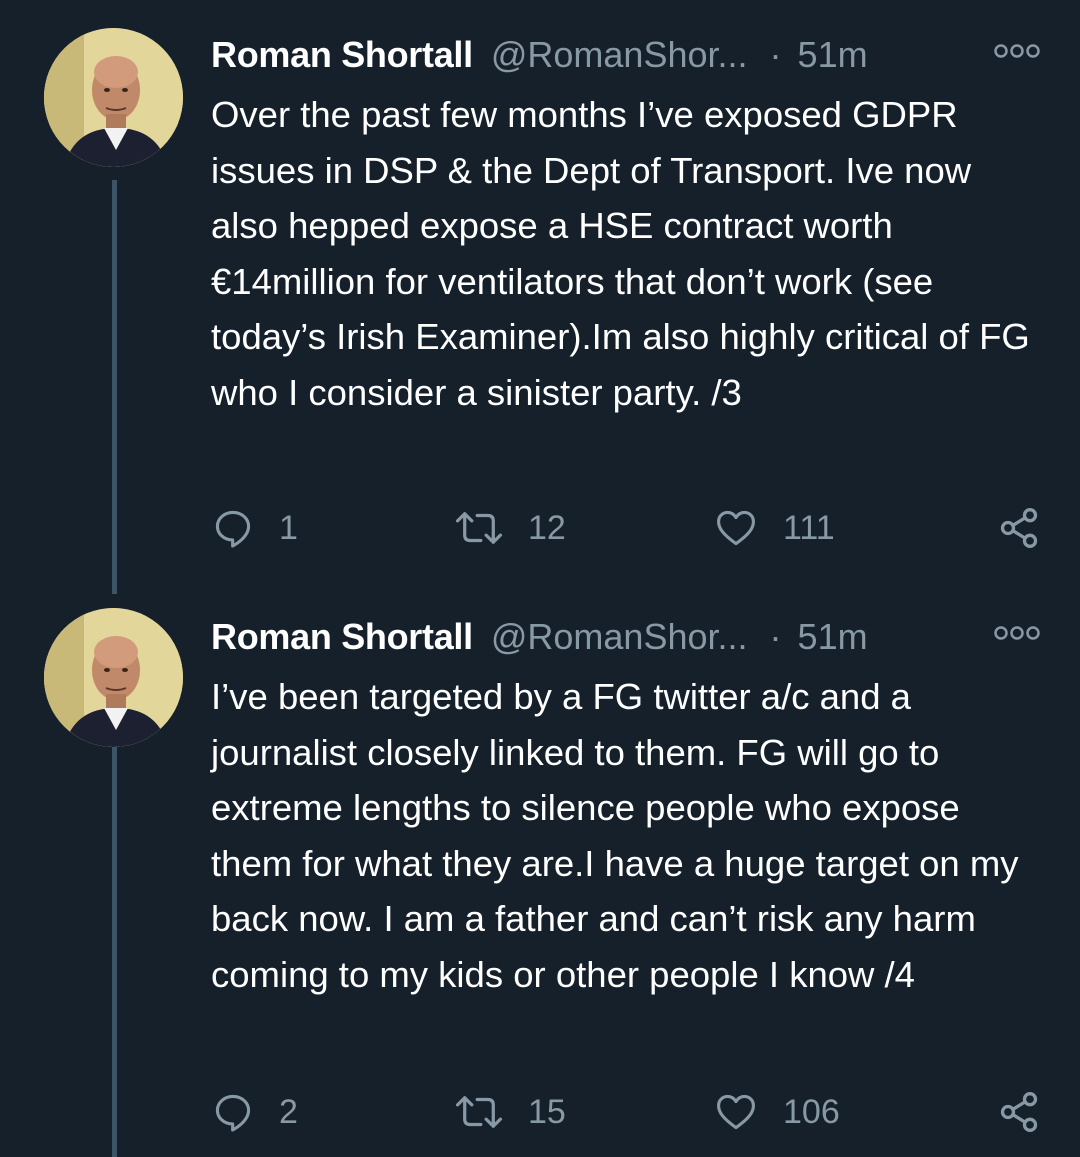 The height and width of the screenshot is (1157, 1080). What do you see at coordinates (626, 528) in the screenshot?
I see `tweet-actions: 1 12 111` at bounding box center [626, 528].